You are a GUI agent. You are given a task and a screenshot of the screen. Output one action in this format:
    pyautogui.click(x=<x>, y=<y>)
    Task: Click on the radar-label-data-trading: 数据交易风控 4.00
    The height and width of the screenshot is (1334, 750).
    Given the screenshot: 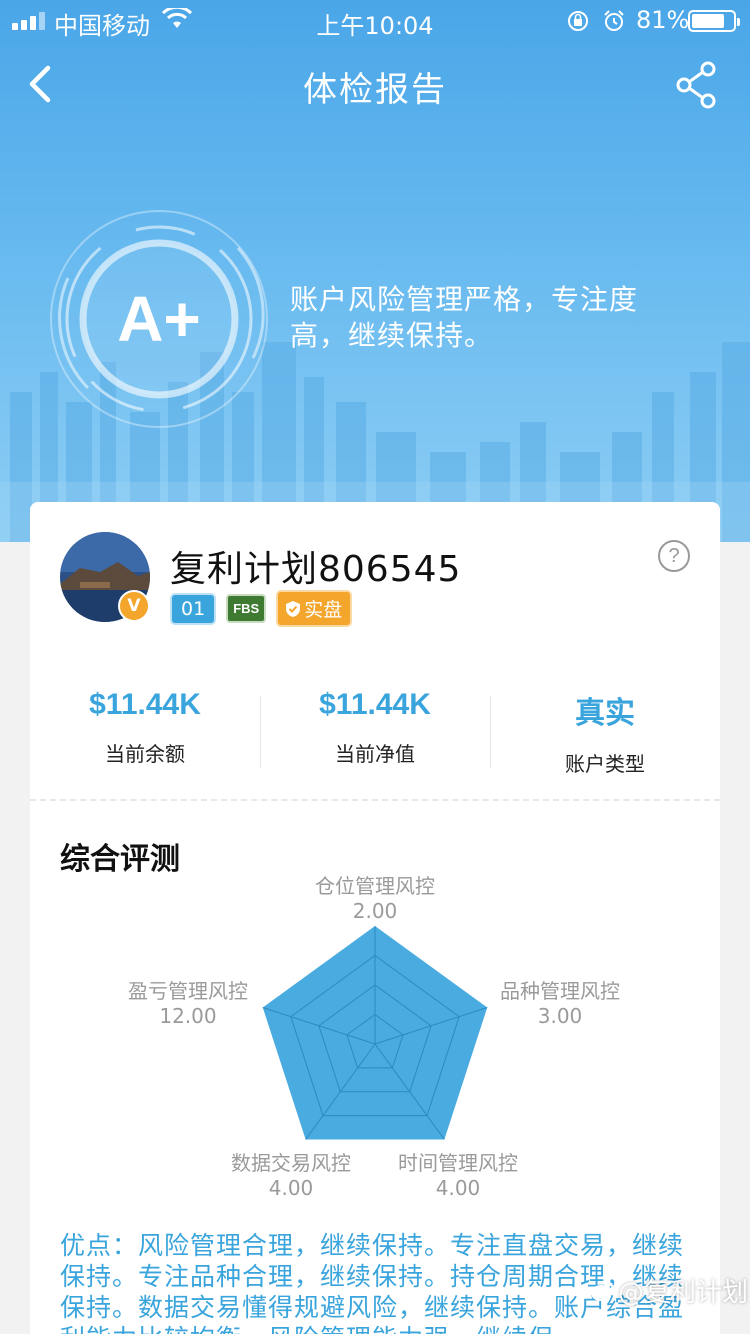 What is the action you would take?
    pyautogui.click(x=291, y=1176)
    